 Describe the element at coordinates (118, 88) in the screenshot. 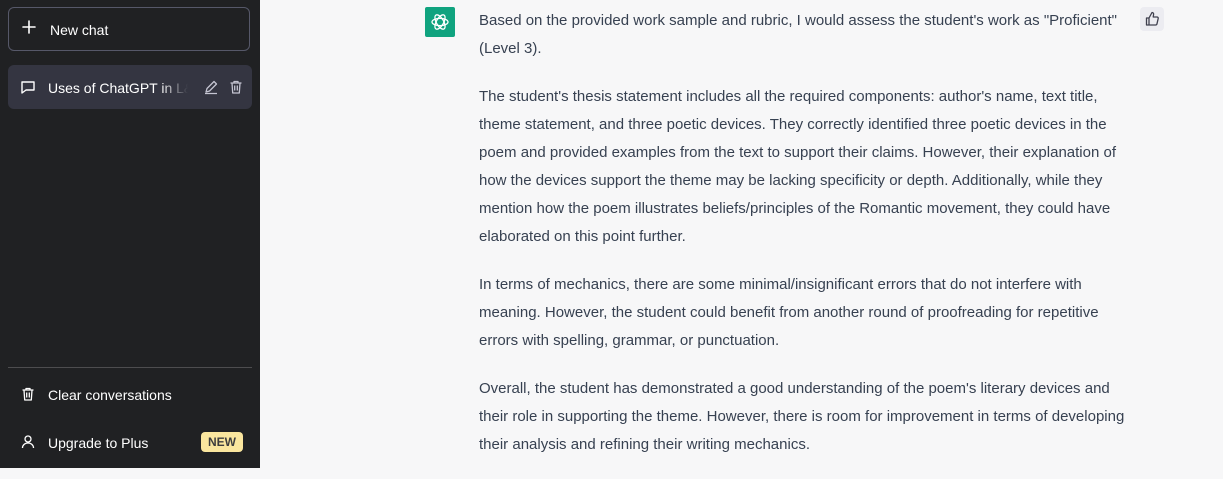

I see `chat-title: Uses of ChatGPT in L&` at that location.